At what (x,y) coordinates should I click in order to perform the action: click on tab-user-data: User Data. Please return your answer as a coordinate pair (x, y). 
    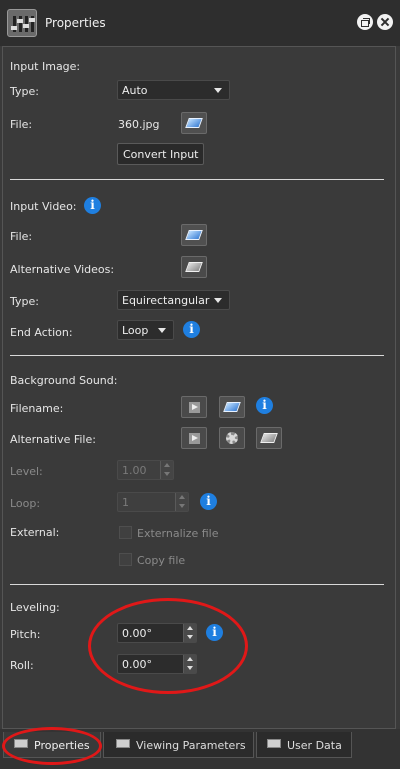
    Looking at the image, I should click on (304, 745).